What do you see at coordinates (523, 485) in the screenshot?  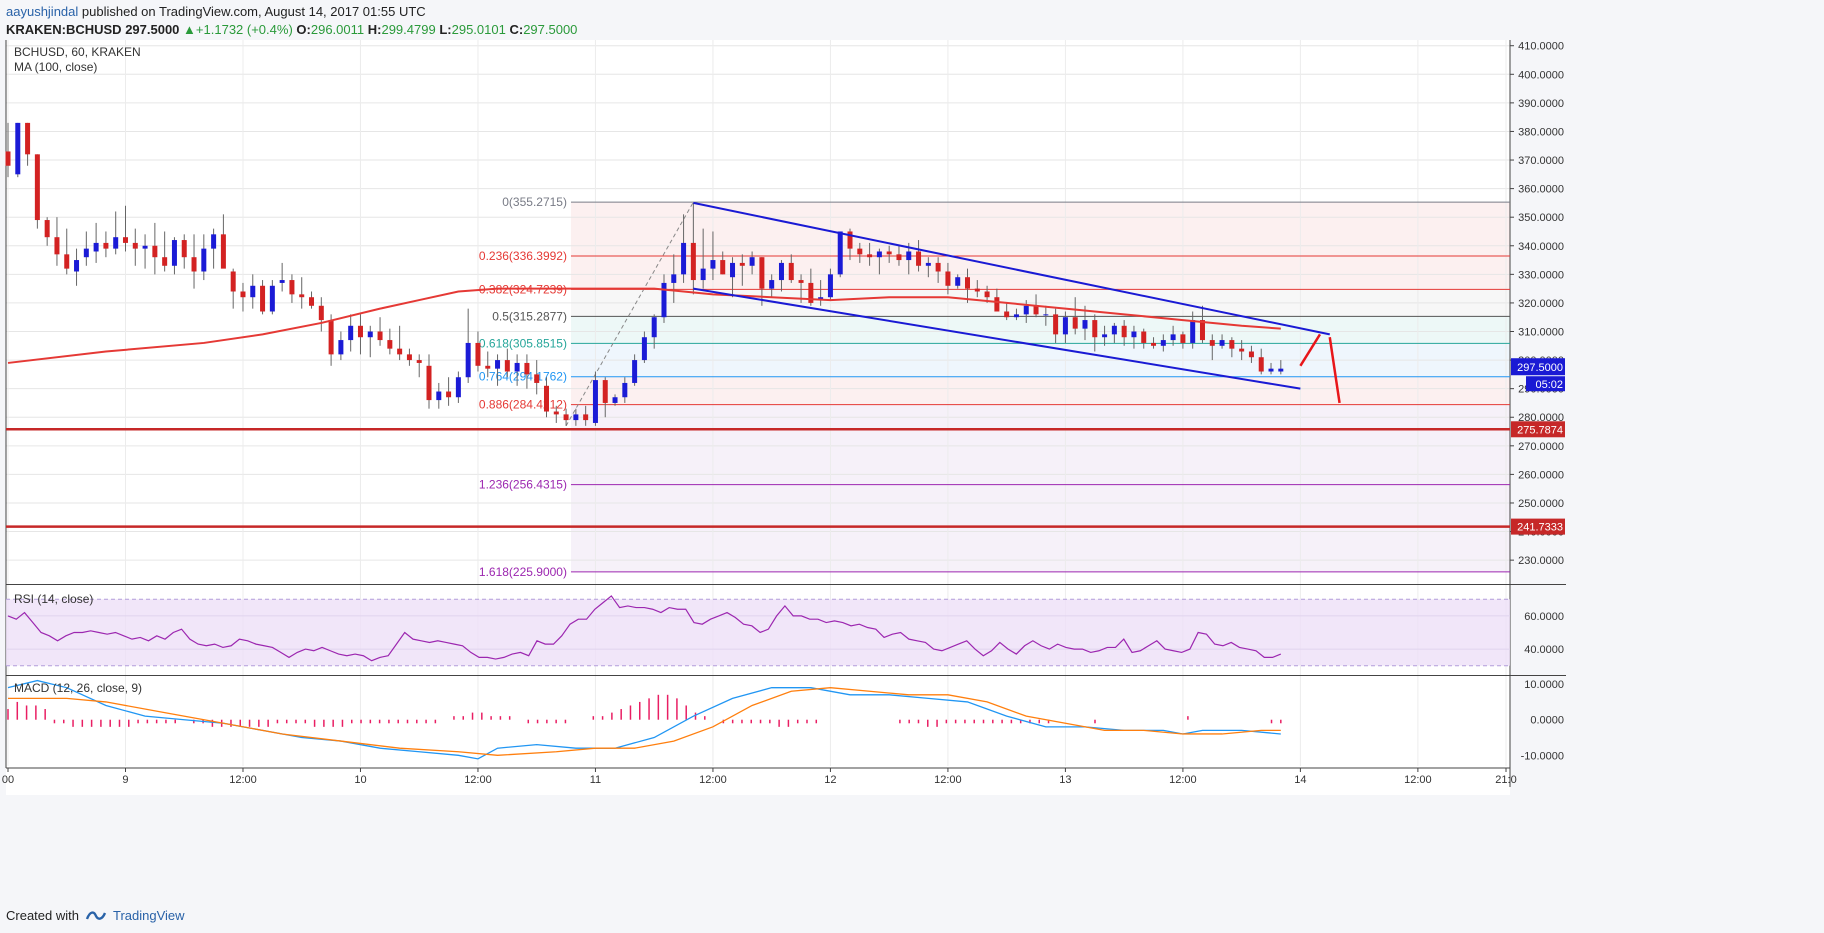 I see `fib-label: 1.236(256.4315)` at bounding box center [523, 485].